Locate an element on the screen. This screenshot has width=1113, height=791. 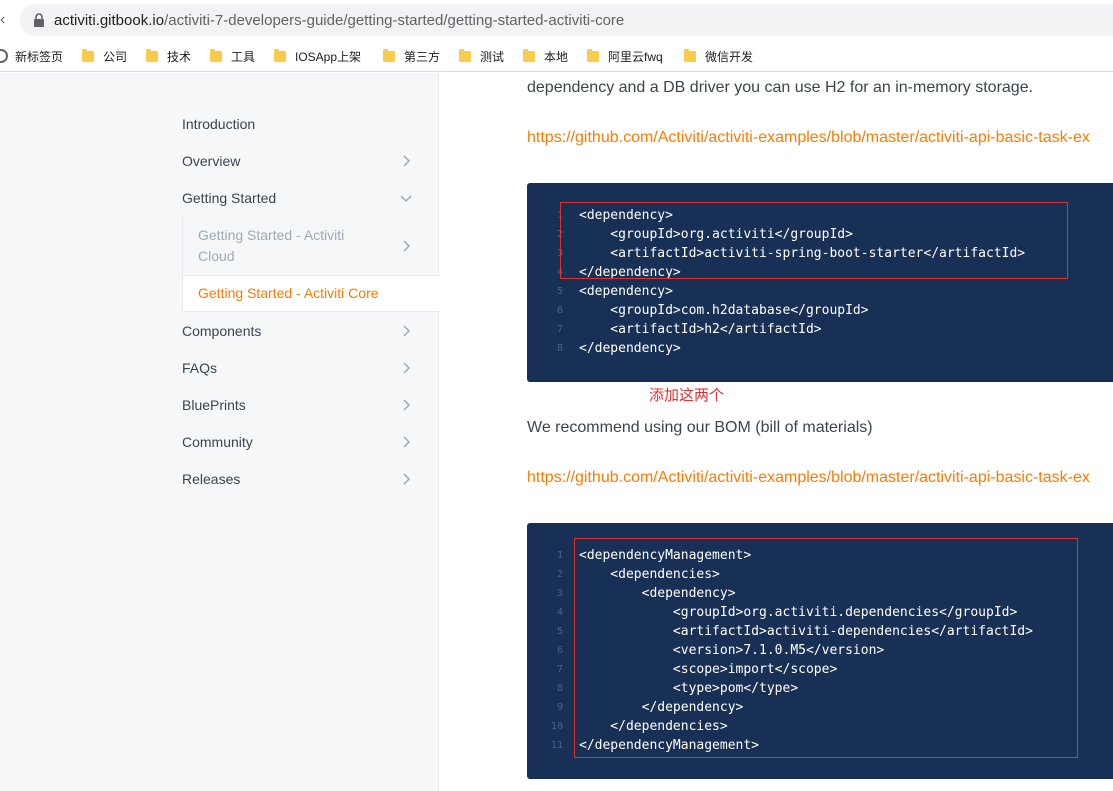
sidebar-item-getting-started: Getting Started is located at coordinates (310, 197).